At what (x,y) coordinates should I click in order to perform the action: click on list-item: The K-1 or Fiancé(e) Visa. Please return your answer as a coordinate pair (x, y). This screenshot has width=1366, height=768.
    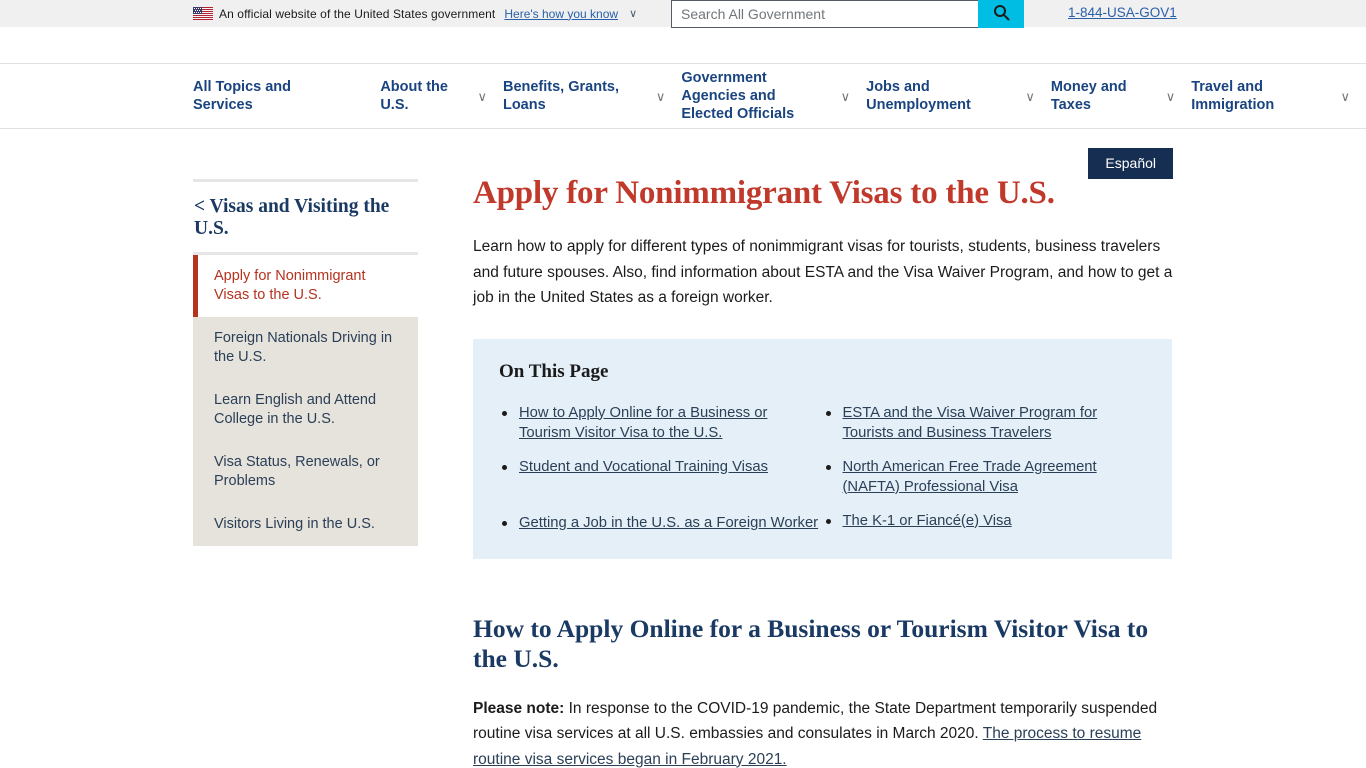
    Looking at the image, I should click on (985, 521).